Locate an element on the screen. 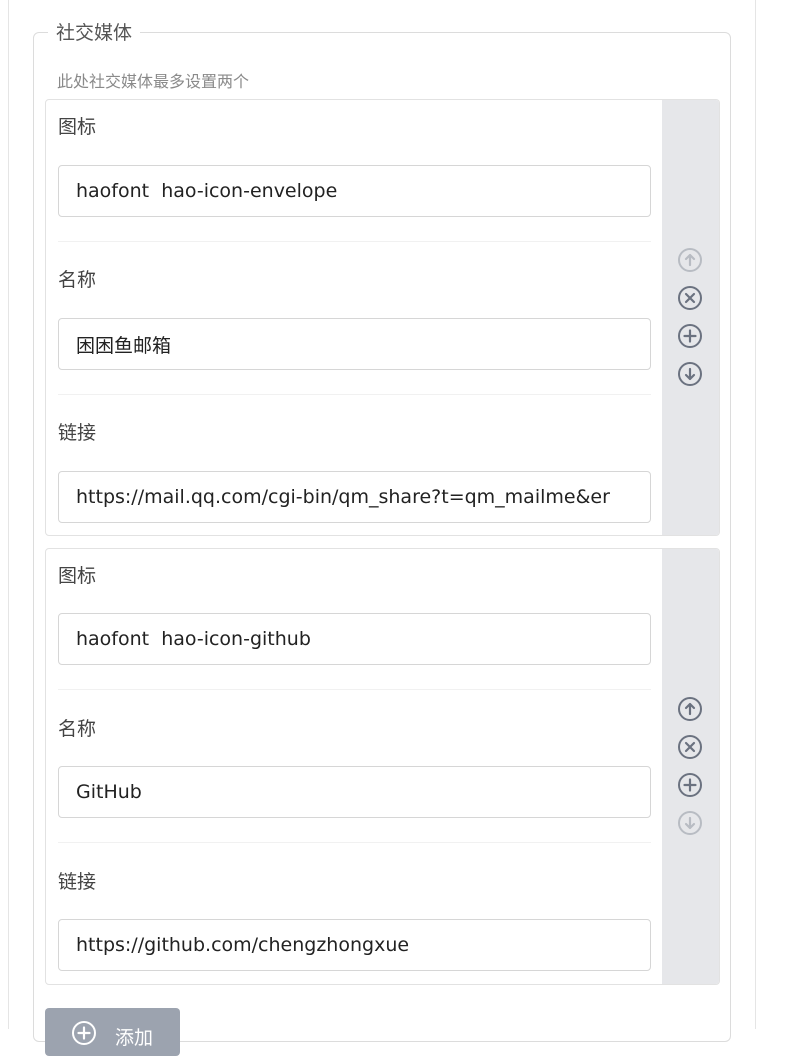  page-frame-right is located at coordinates (755, 514).